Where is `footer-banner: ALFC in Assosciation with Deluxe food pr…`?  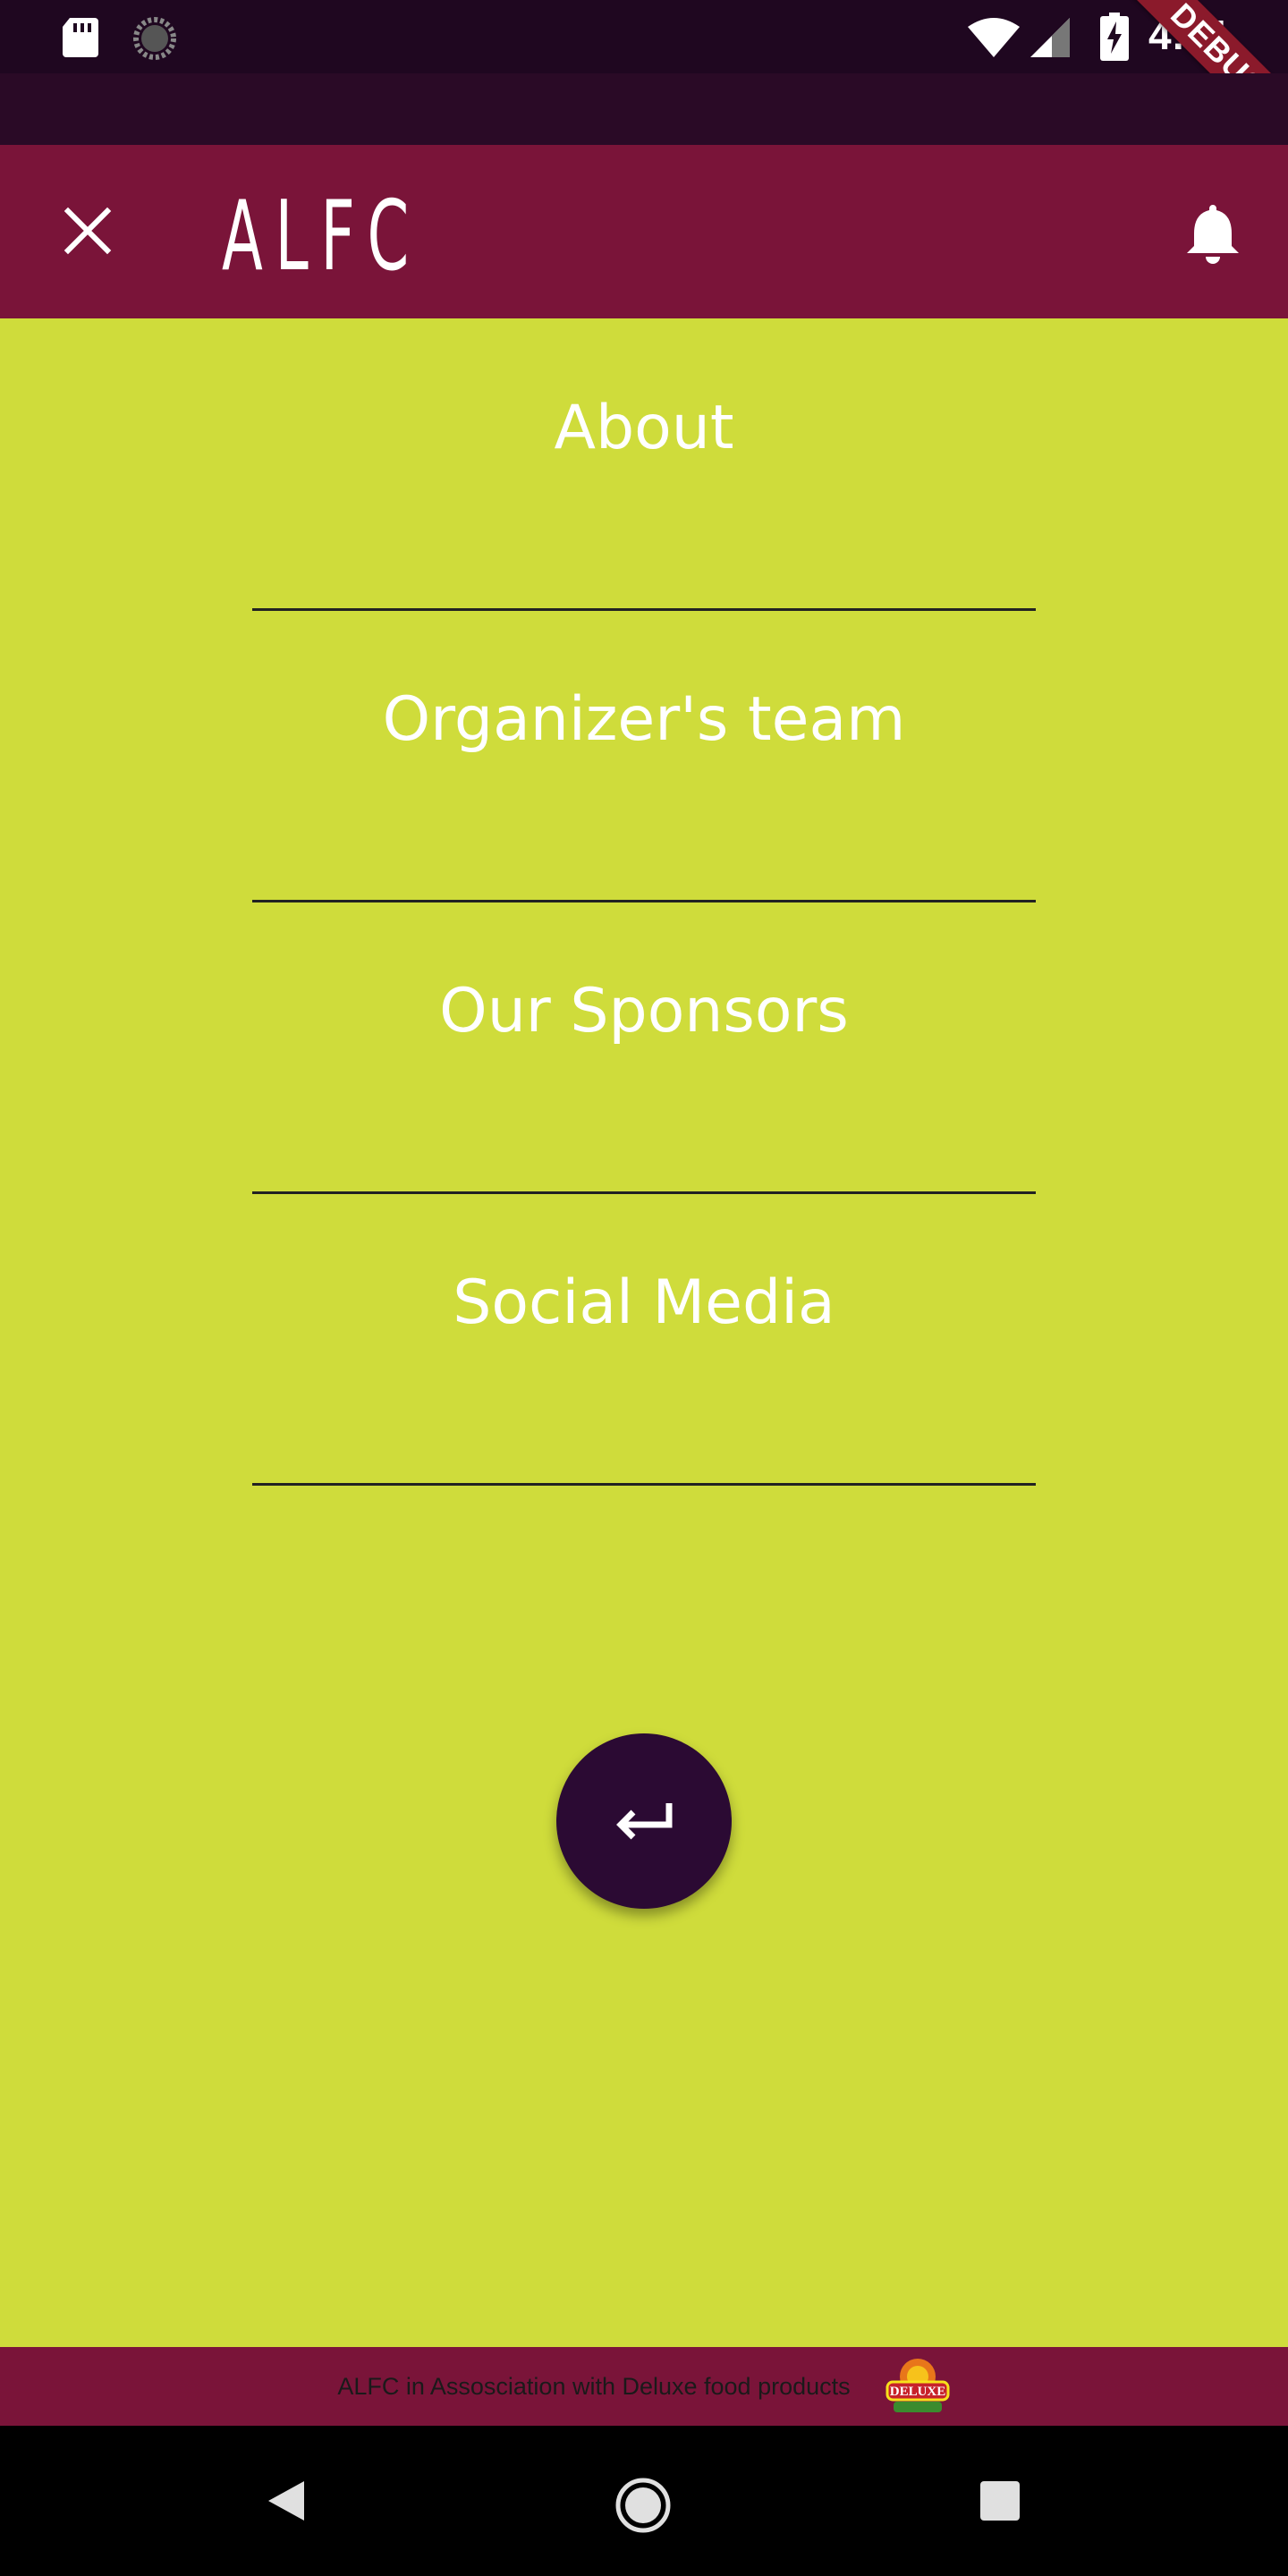 footer-banner: ALFC in Assosciation with Deluxe food pr… is located at coordinates (644, 2386).